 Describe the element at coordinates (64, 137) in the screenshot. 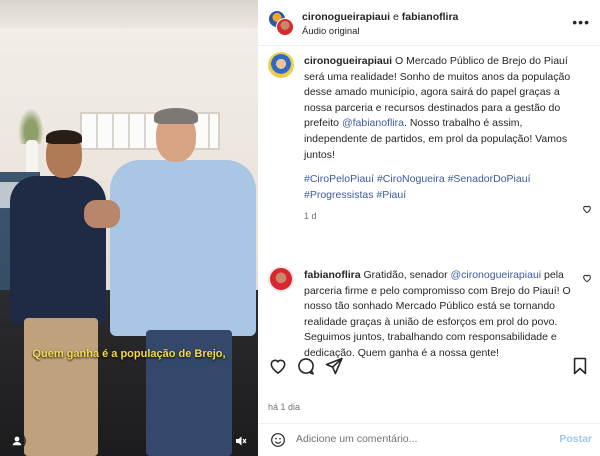

I see `person-left-hair` at that location.